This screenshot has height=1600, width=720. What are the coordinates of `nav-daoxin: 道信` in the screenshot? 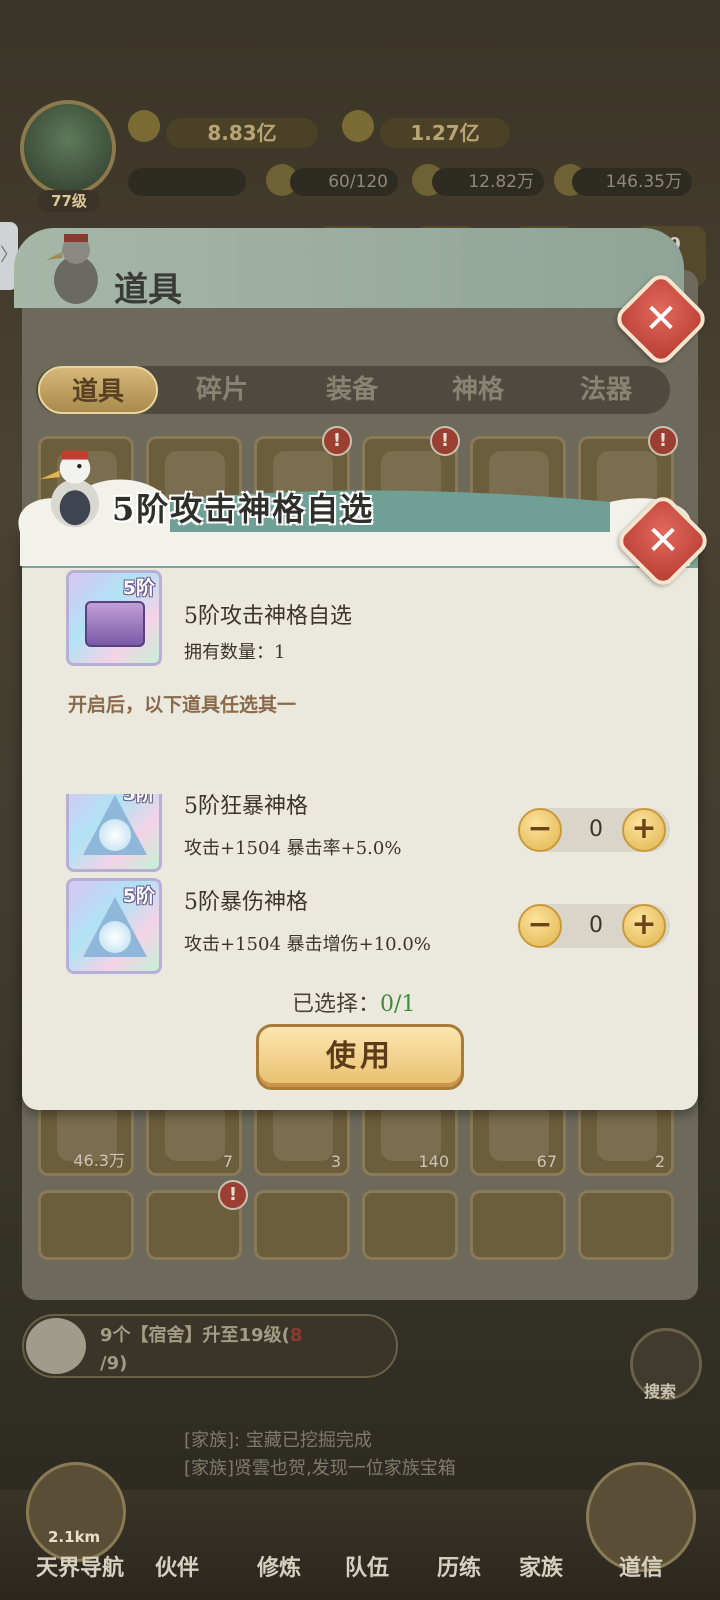 It's located at (641, 1566).